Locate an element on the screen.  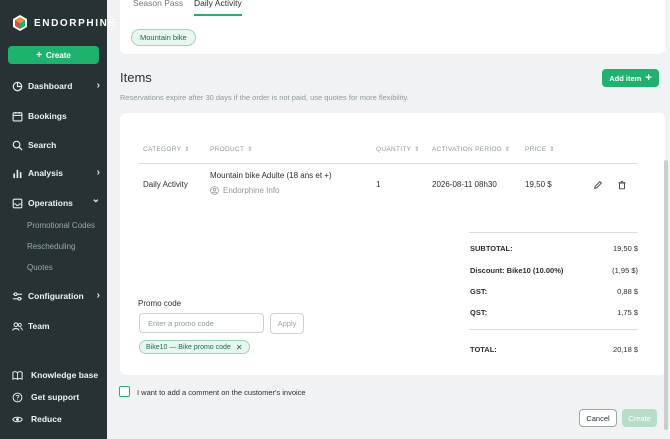
promo-code-label: Promo code is located at coordinates (160, 303).